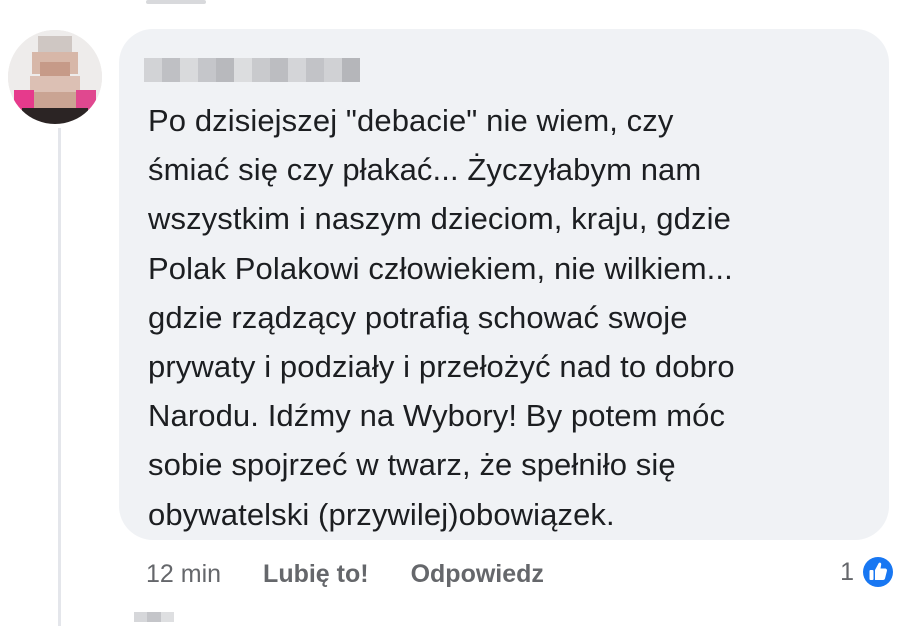  Describe the element at coordinates (176, 2) in the screenshot. I see `previous-comment-fragment` at that location.